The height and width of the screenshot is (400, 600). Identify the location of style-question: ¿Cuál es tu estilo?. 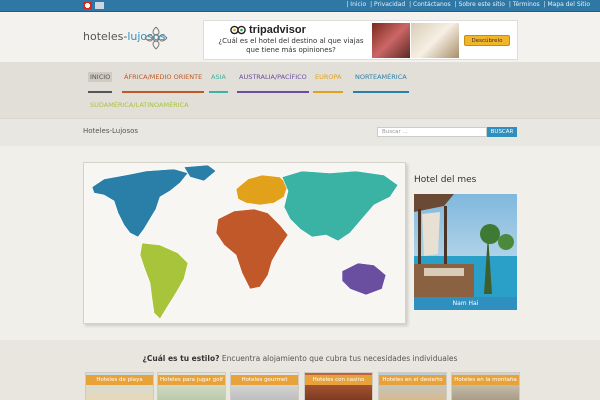
(181, 358).